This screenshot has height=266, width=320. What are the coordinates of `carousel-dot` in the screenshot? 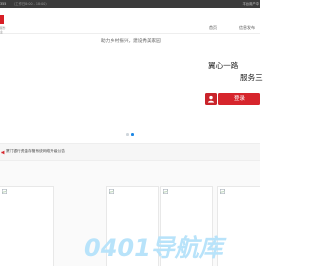 It's located at (127, 134).